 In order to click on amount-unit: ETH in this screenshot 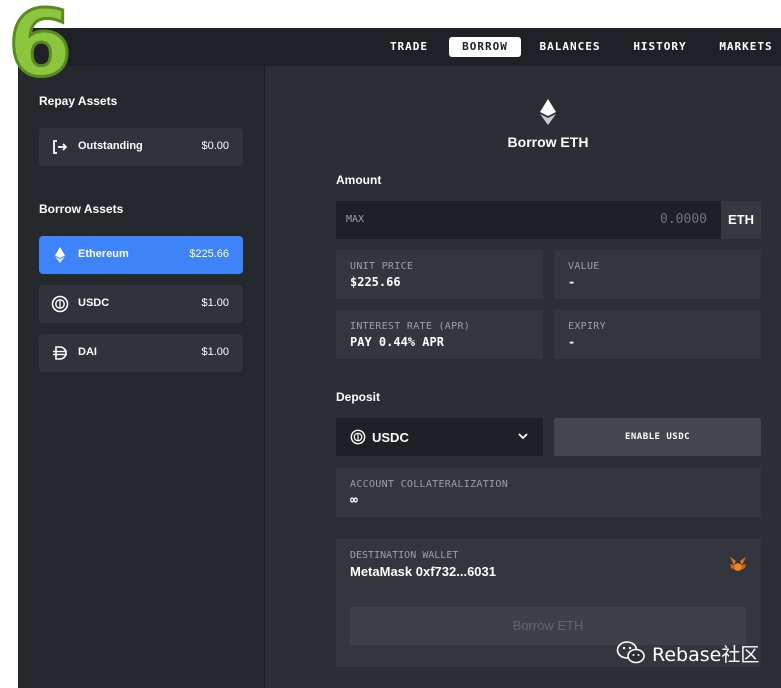, I will do `click(741, 220)`.